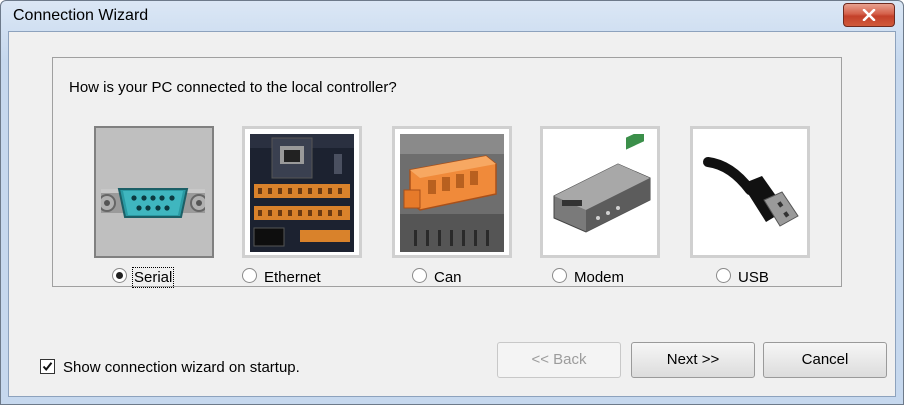  I want to click on serial-radio-label: Serial, so click(153, 277).